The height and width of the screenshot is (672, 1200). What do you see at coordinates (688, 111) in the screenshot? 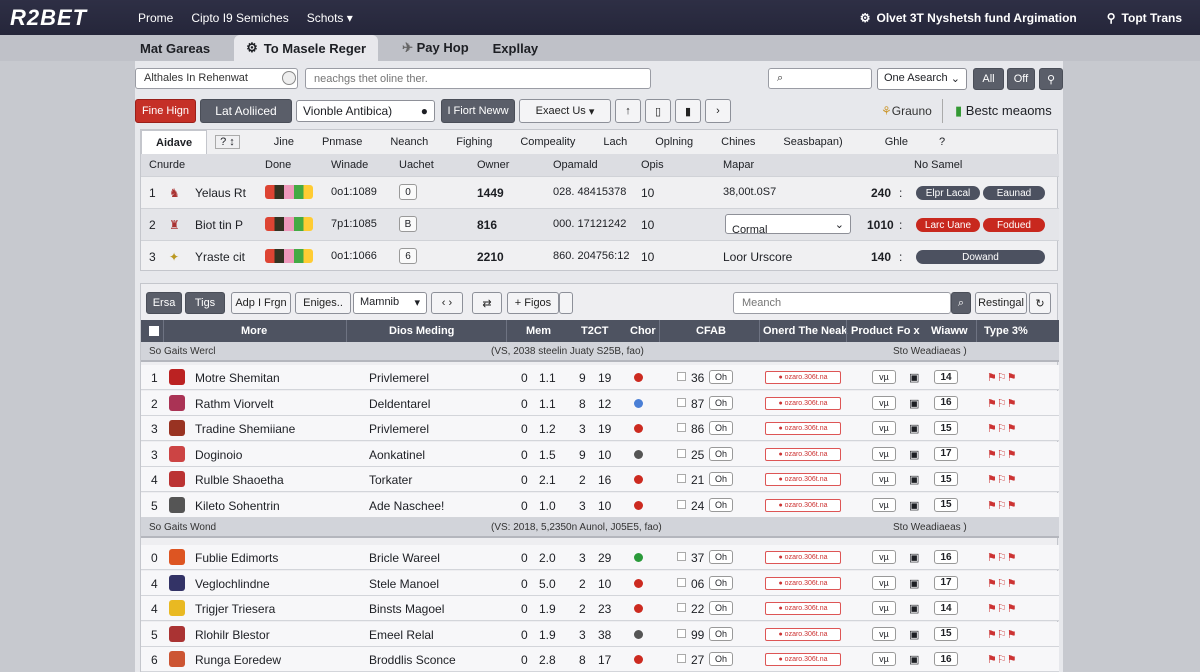
I see `save-button: ▮` at bounding box center [688, 111].